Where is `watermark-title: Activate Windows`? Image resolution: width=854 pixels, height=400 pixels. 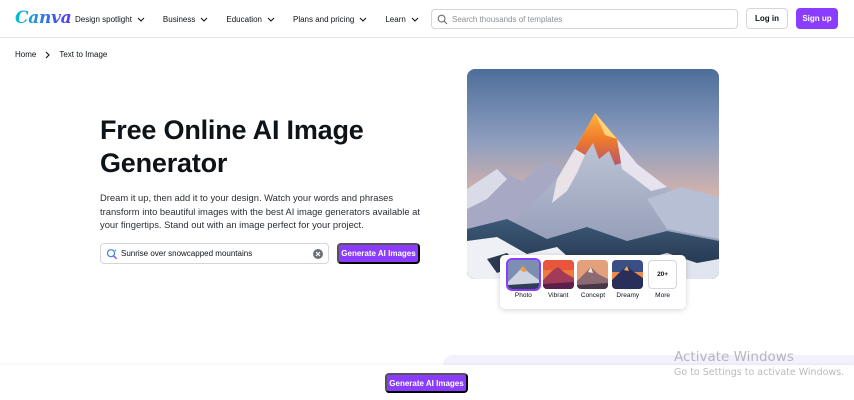
watermark-title: Activate Windows is located at coordinates (734, 357).